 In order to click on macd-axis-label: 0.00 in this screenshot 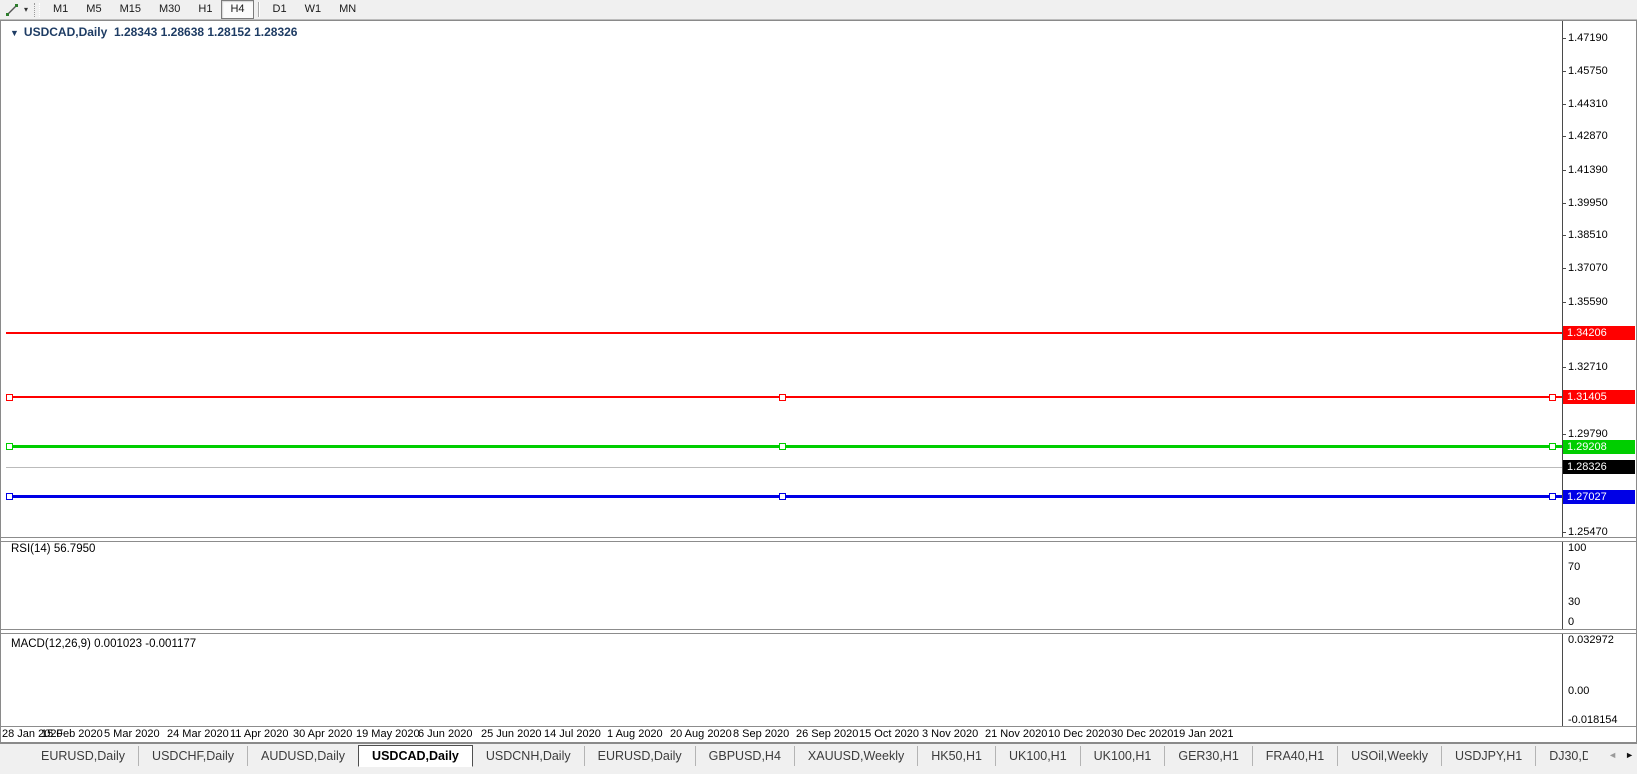, I will do `click(1579, 691)`.